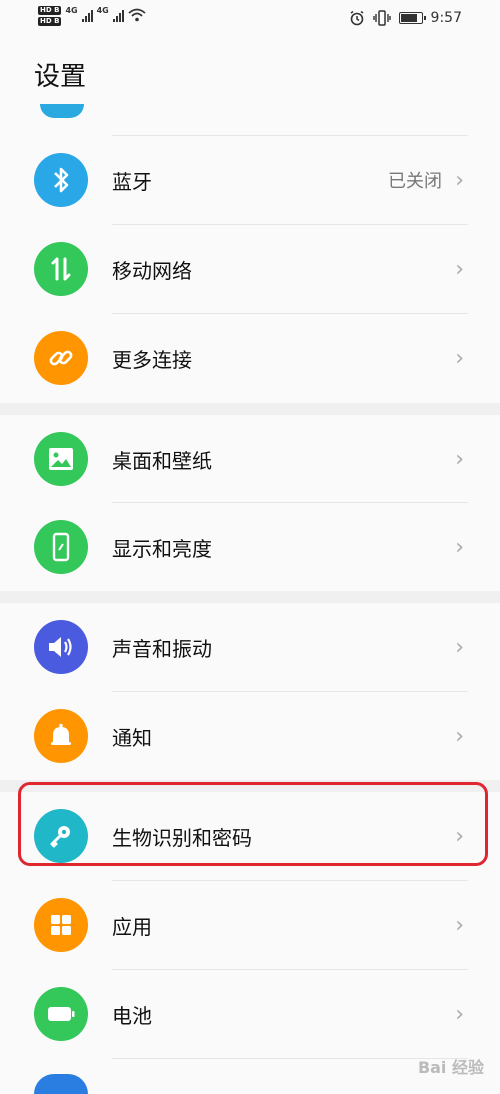  What do you see at coordinates (162, 648) in the screenshot?
I see `item-label: 声音和振动` at bounding box center [162, 648].